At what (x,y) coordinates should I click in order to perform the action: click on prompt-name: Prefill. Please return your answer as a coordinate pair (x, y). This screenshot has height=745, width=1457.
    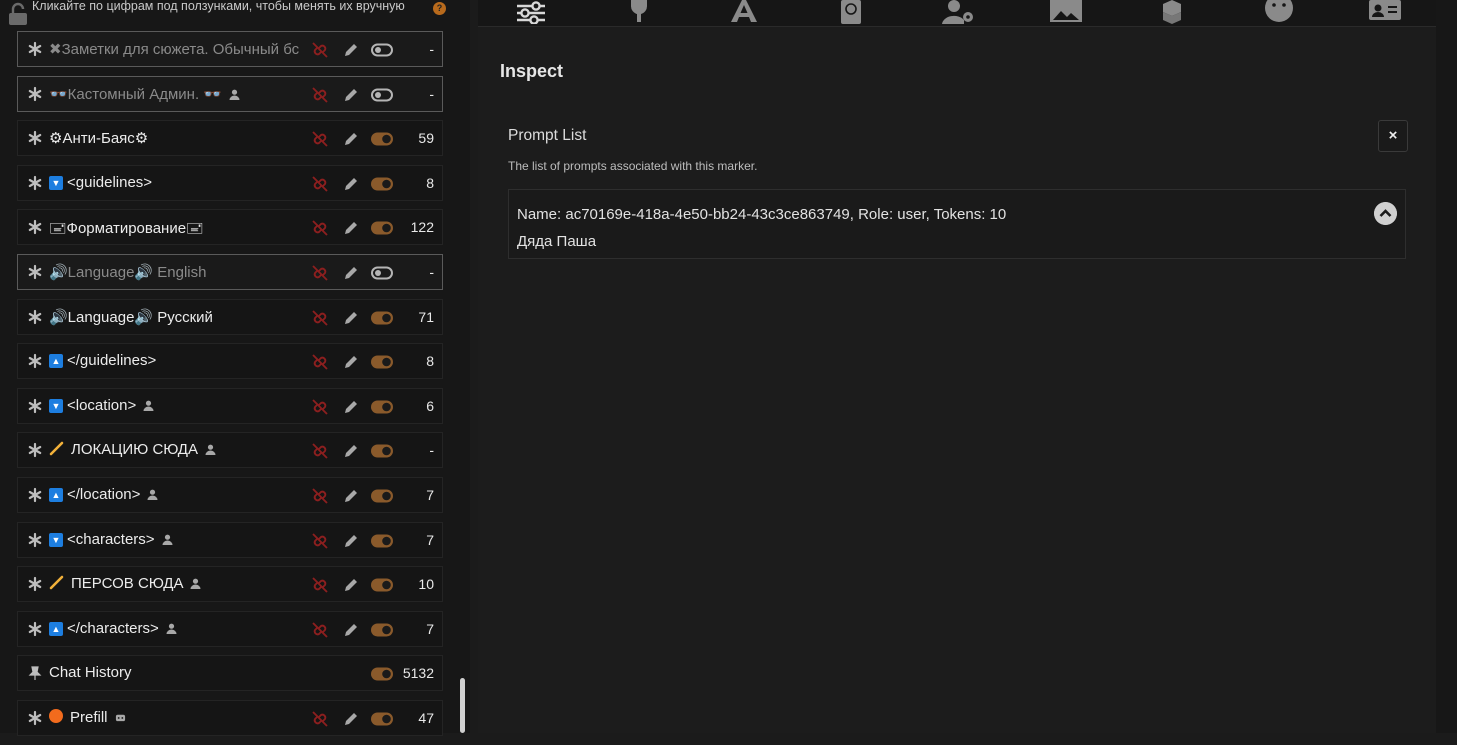
    Looking at the image, I should click on (87, 717).